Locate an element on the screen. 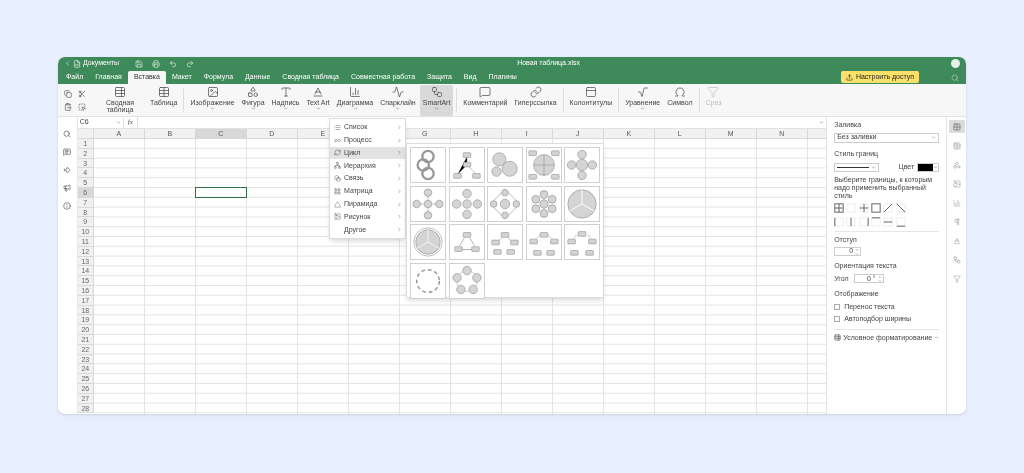 The width and height of the screenshot is (1024, 473). info-icon is located at coordinates (67, 206).